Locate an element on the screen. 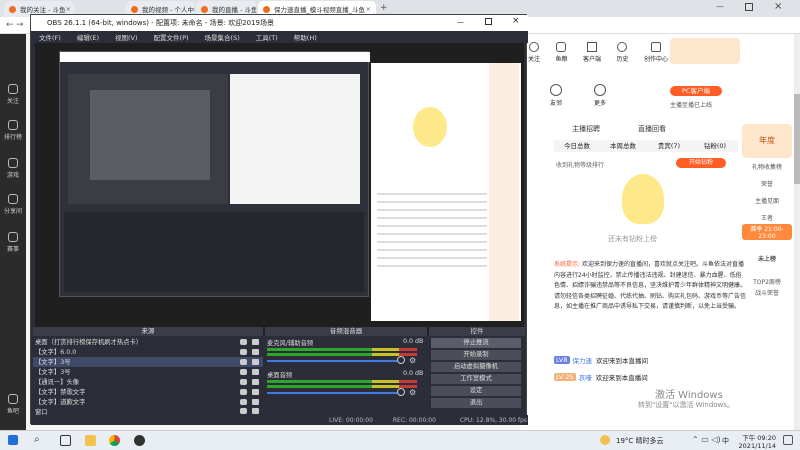  page-scrollbar is located at coordinates (797, 232).